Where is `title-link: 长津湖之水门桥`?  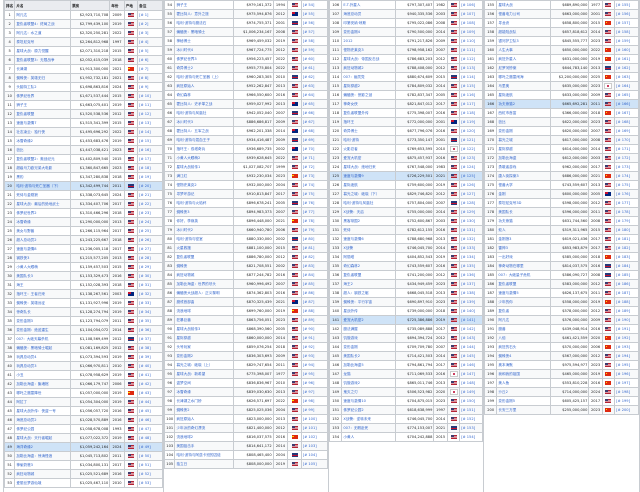 title-link: 长津湖之水门桥 is located at coordinates (204, 401).